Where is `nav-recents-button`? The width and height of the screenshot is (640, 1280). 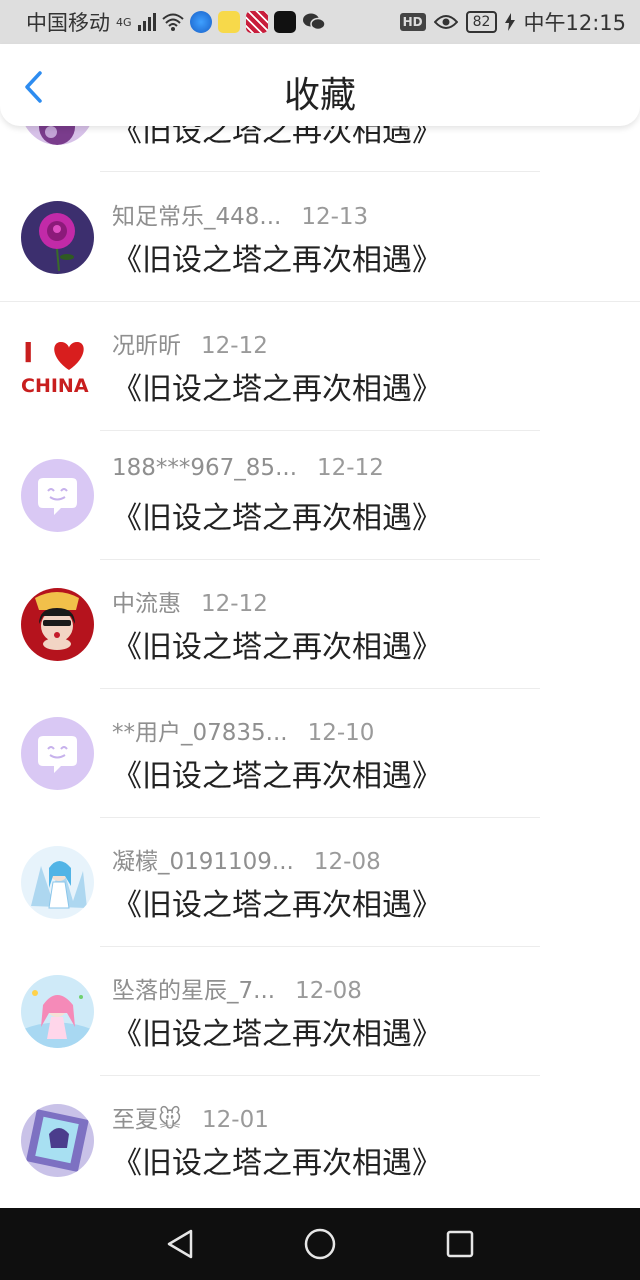 nav-recents-button is located at coordinates (460, 1244).